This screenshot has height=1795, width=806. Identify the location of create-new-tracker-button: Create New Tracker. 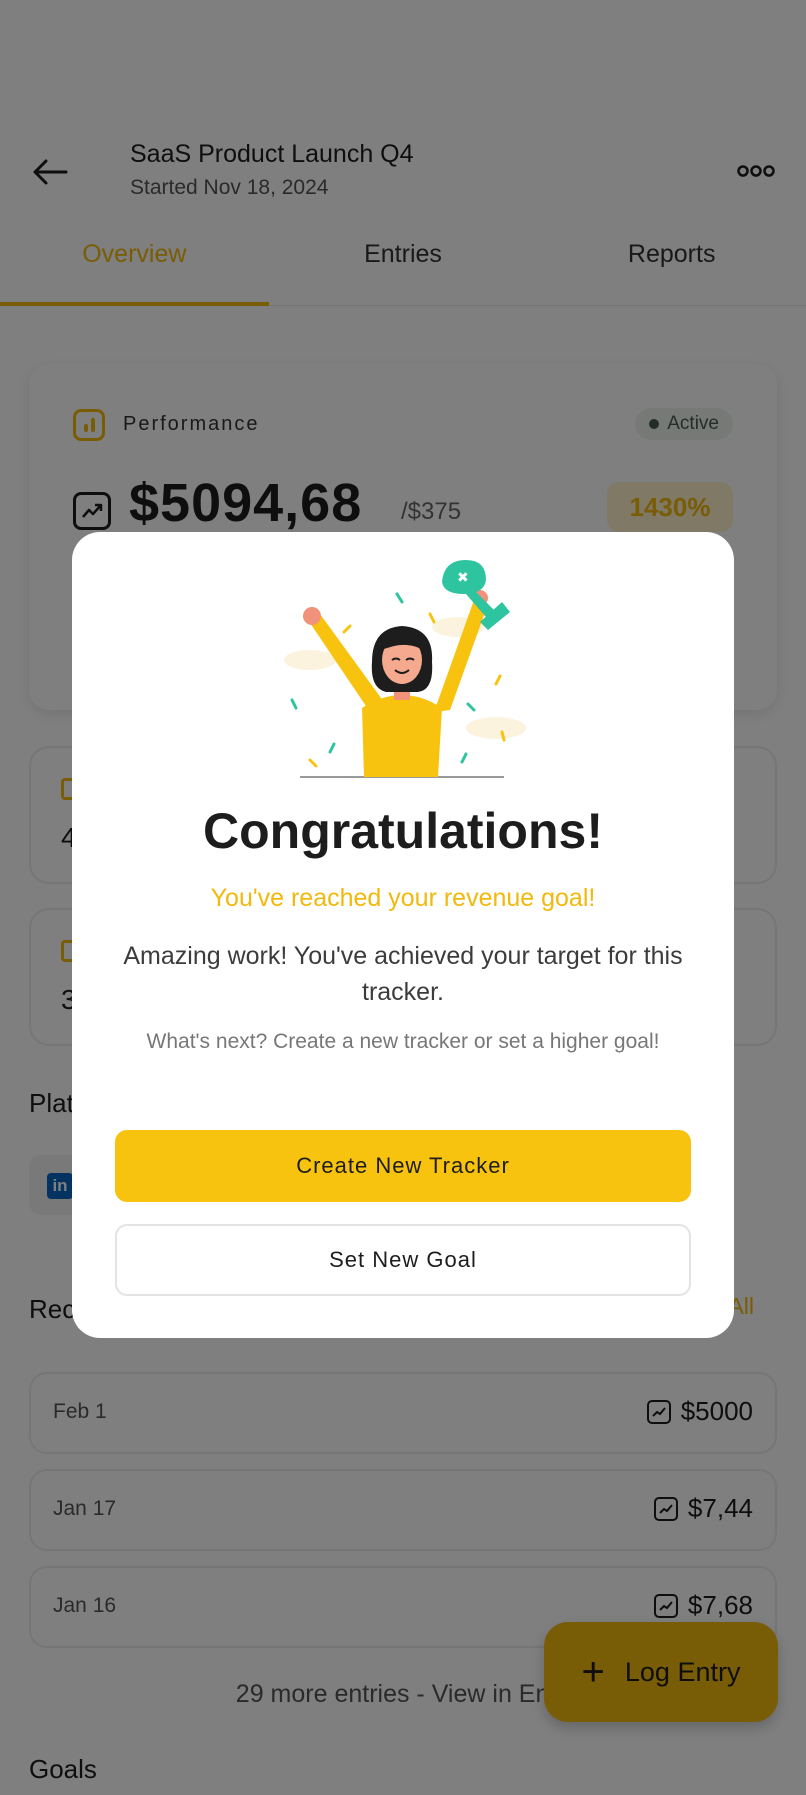
(403, 1166).